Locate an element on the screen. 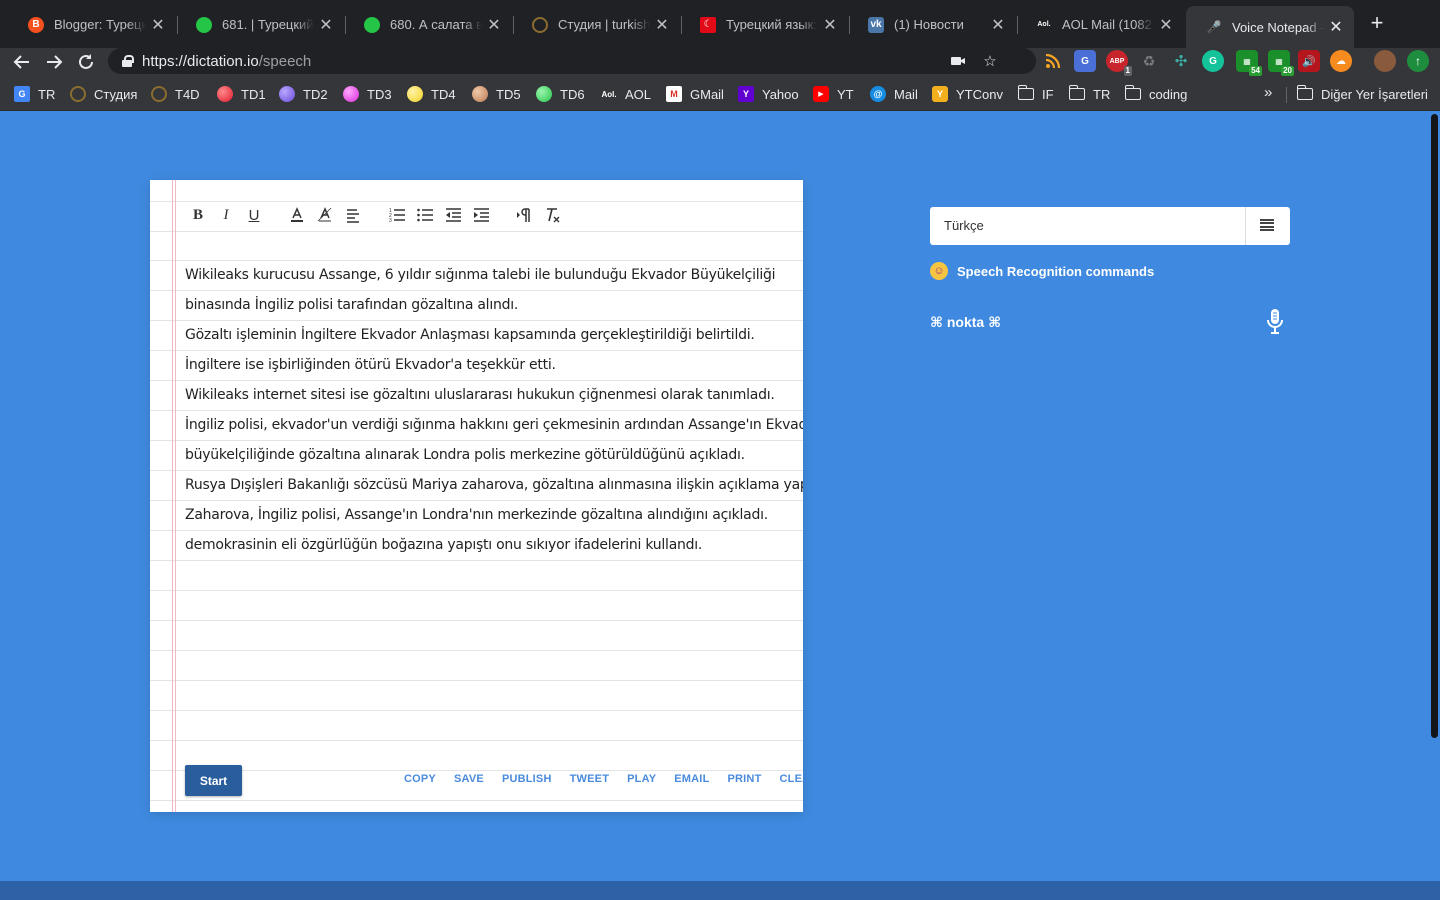 The image size is (1440, 900). italic-icon: I is located at coordinates (226, 215).